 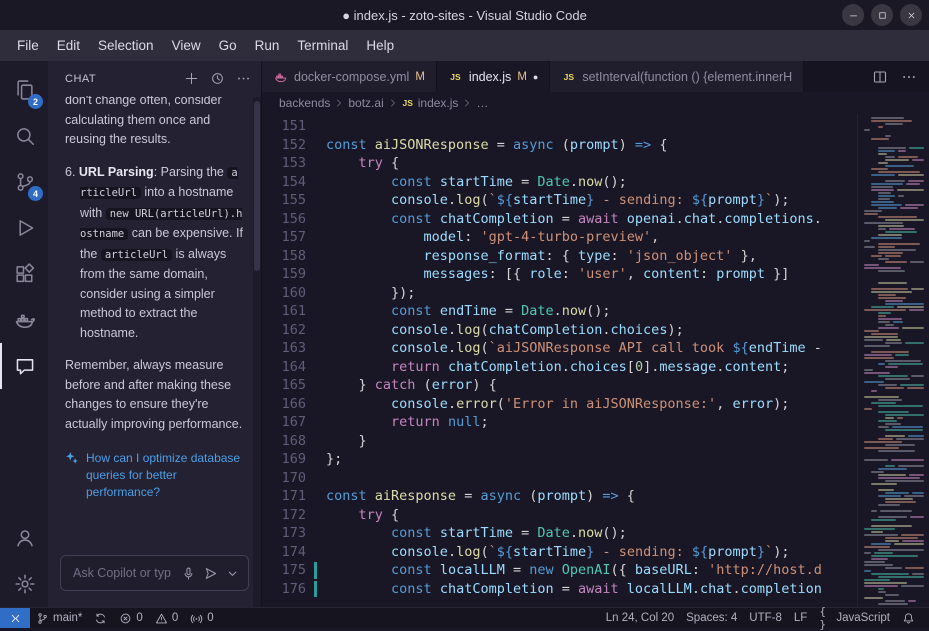 What do you see at coordinates (15, 618) in the screenshot?
I see `remote-indicator` at bounding box center [15, 618].